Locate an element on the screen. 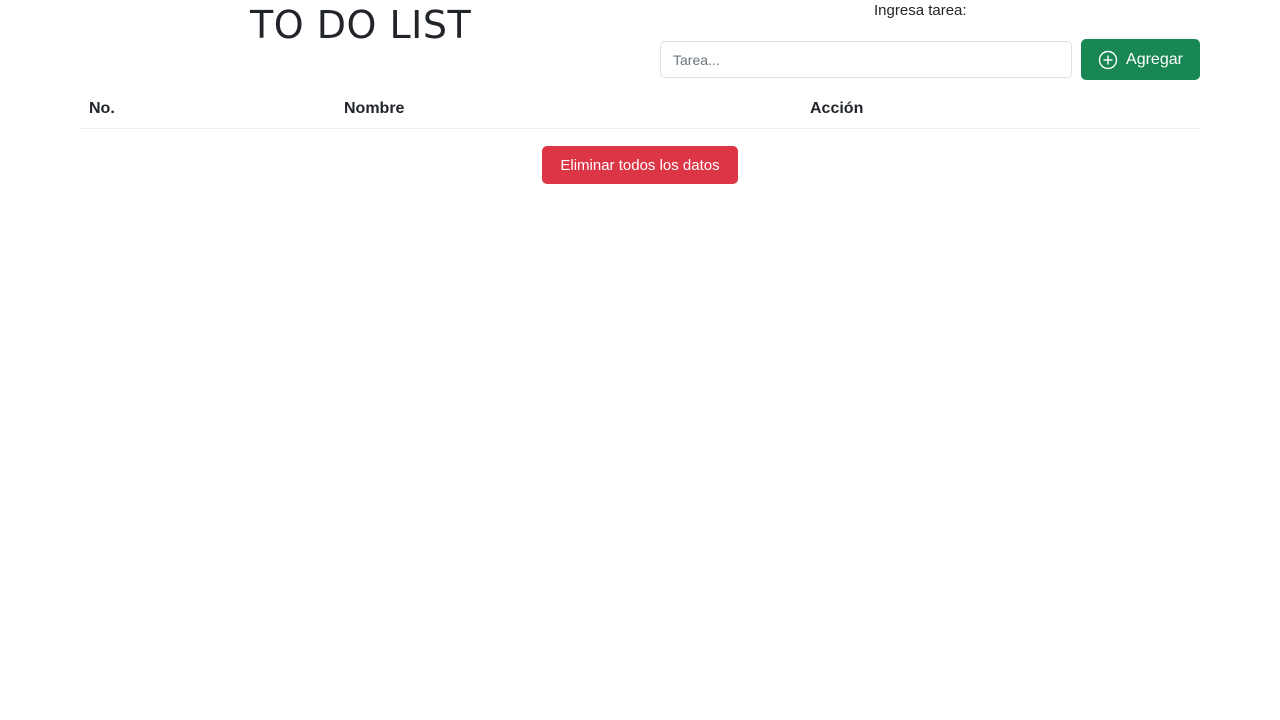  task-input-label: Ingresa tarea: is located at coordinates (920, 10).